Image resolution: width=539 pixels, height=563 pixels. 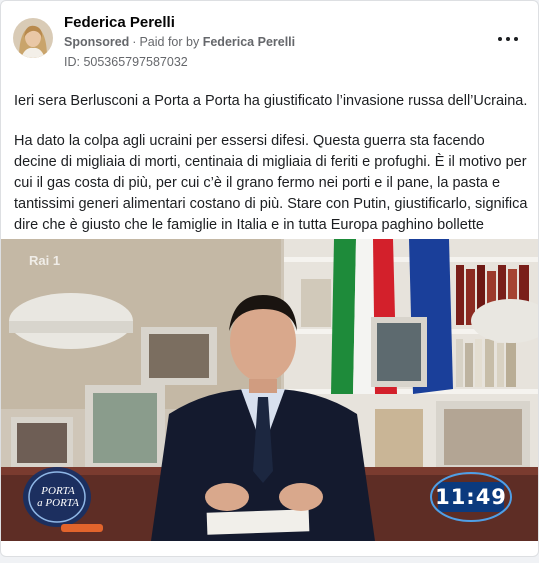 I want to click on paid-for-prefix: Paid for by, so click(x=169, y=42).